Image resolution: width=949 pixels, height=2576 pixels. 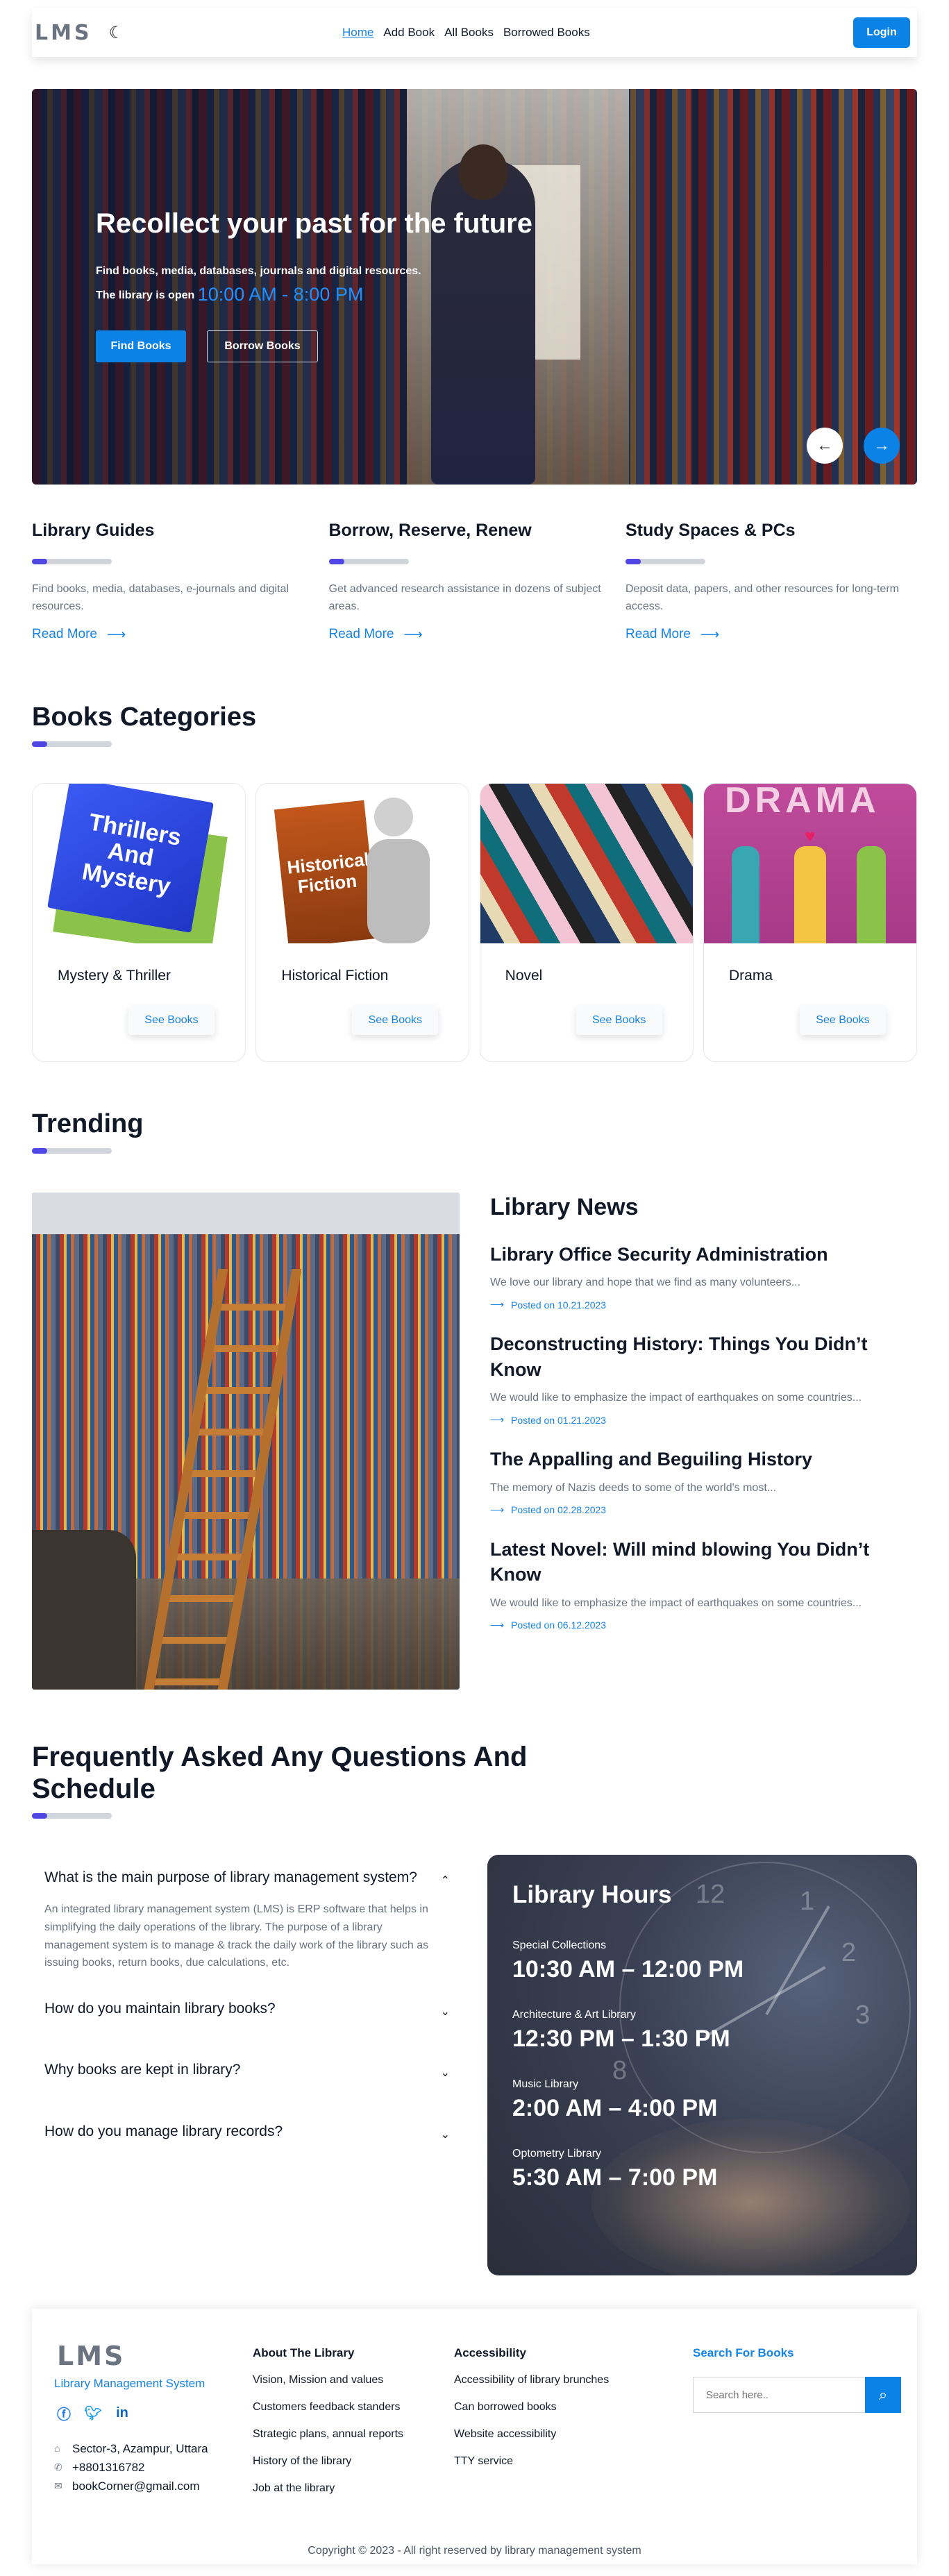 What do you see at coordinates (314, 223) in the screenshot?
I see `hero-title: Recollect your past for the future` at bounding box center [314, 223].